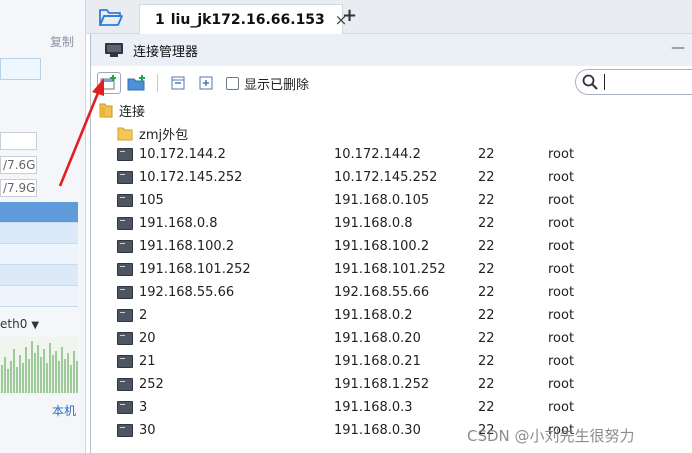 The image size is (692, 453). What do you see at coordinates (377, 154) in the screenshot?
I see `session-host: 10.172.144.2` at bounding box center [377, 154].